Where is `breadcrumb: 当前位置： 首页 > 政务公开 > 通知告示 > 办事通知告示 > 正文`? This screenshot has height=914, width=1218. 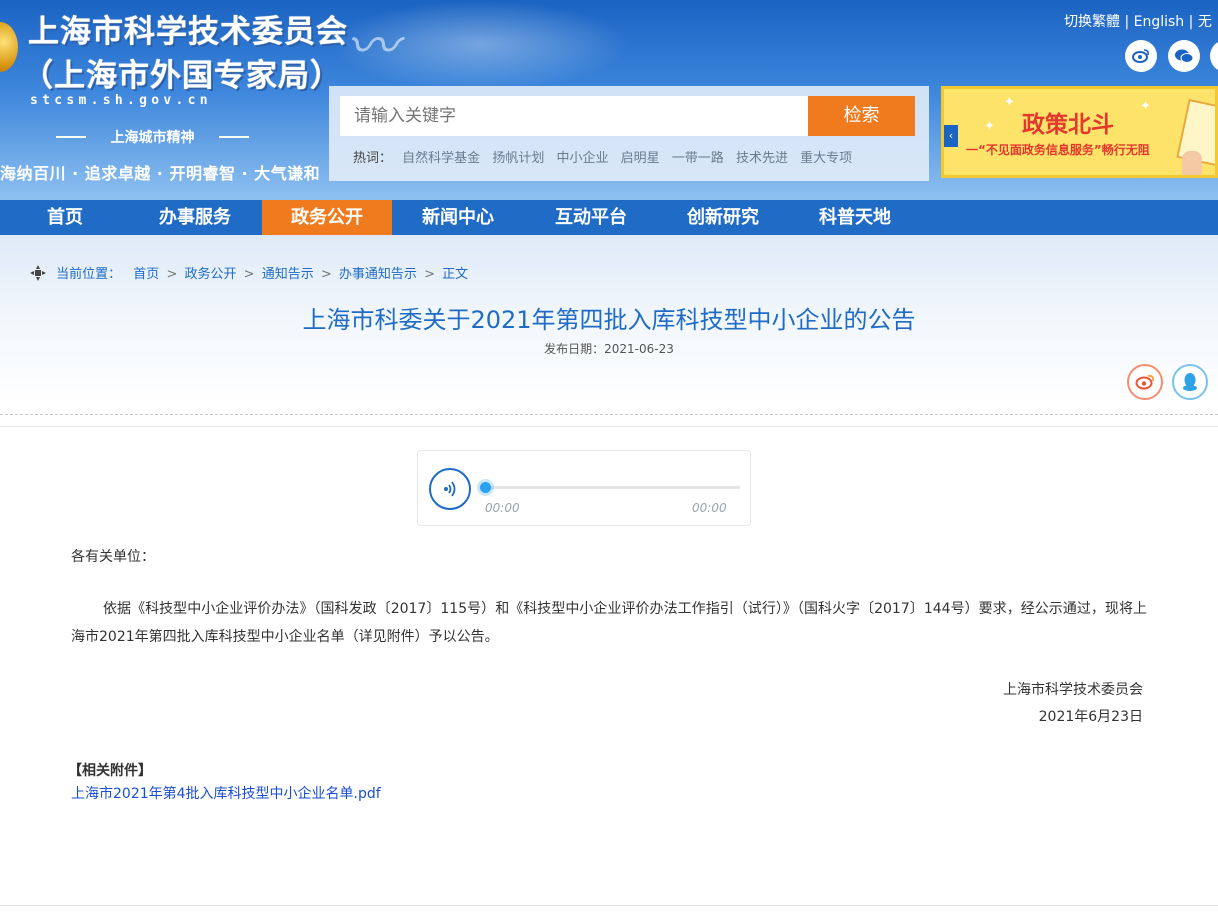
breadcrumb: 当前位置： 首页 > 政务公开 > 通知告示 > 办事通知告示 > 正文 is located at coordinates (249, 272).